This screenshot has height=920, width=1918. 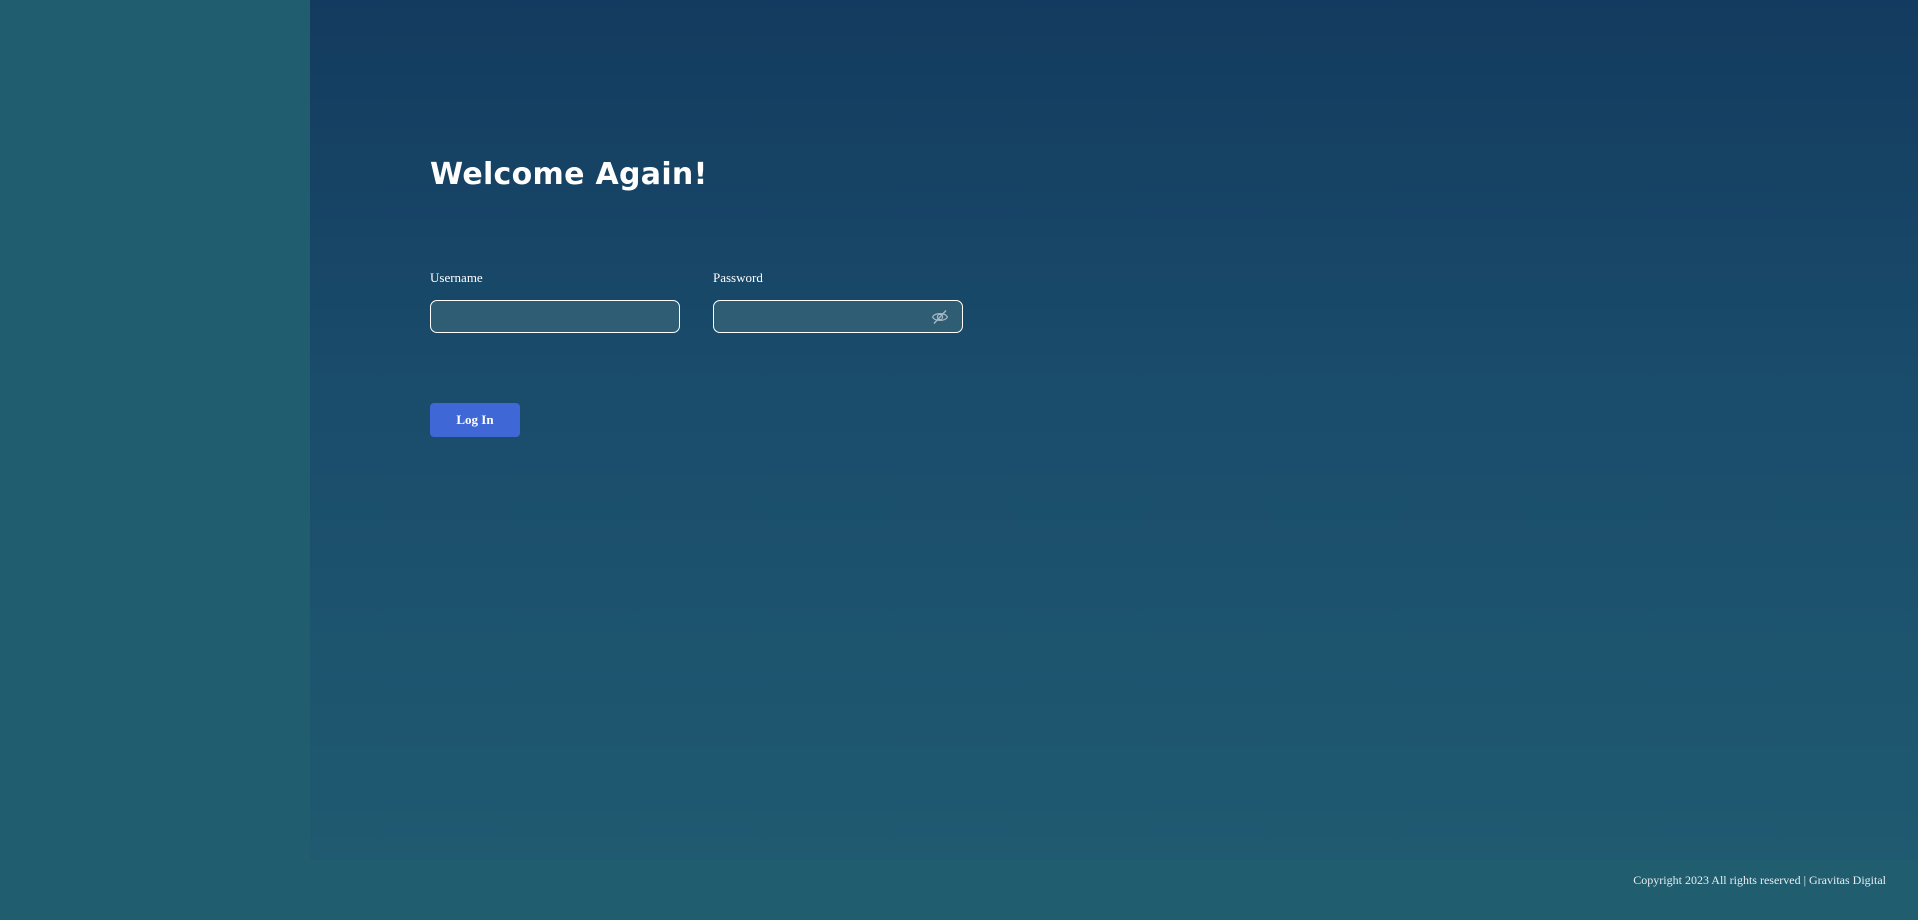 I want to click on password-label: Password, so click(x=738, y=277).